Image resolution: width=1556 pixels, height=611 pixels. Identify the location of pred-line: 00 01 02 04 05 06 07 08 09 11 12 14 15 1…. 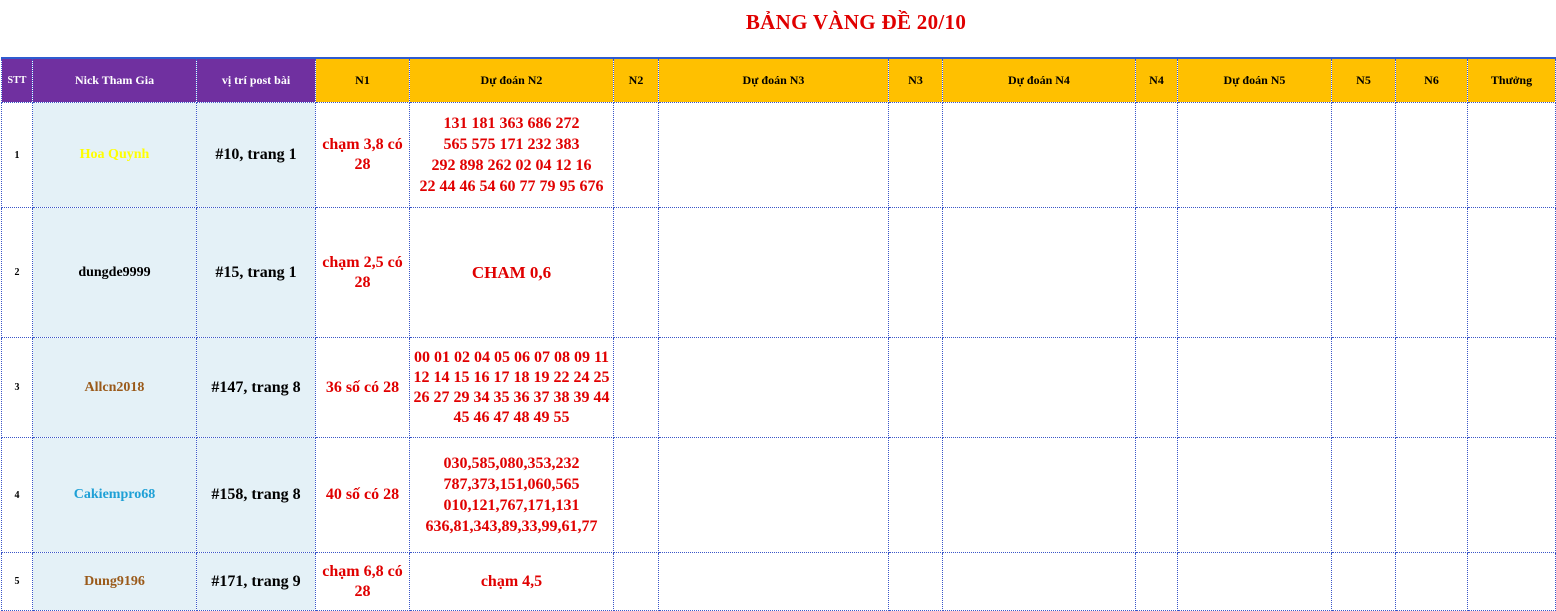
(511, 367).